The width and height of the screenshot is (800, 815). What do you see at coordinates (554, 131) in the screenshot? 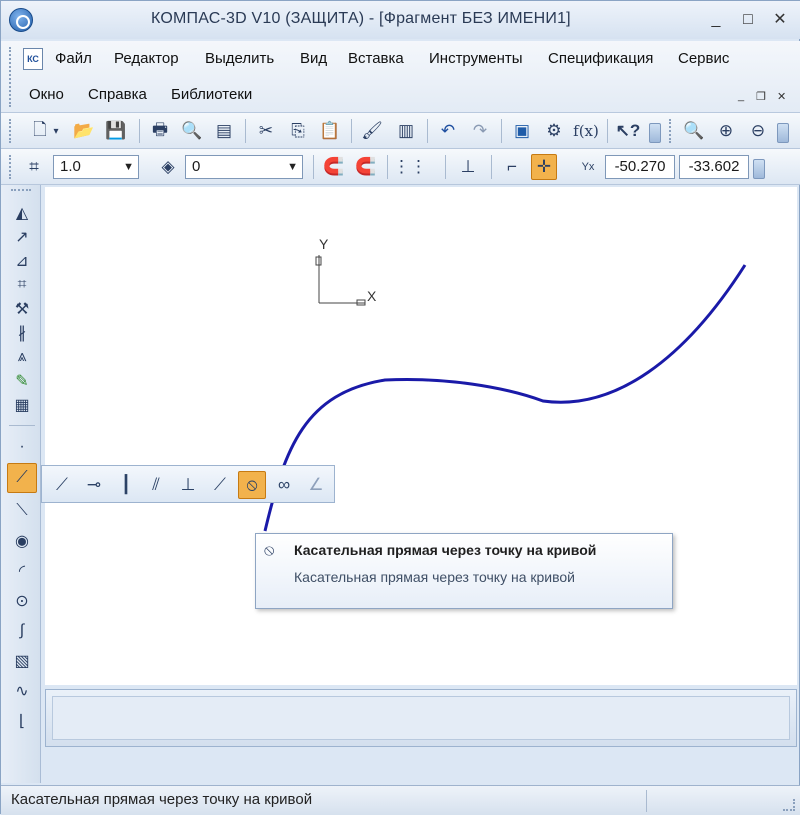
I see `tools-icon: ⚙` at bounding box center [554, 131].